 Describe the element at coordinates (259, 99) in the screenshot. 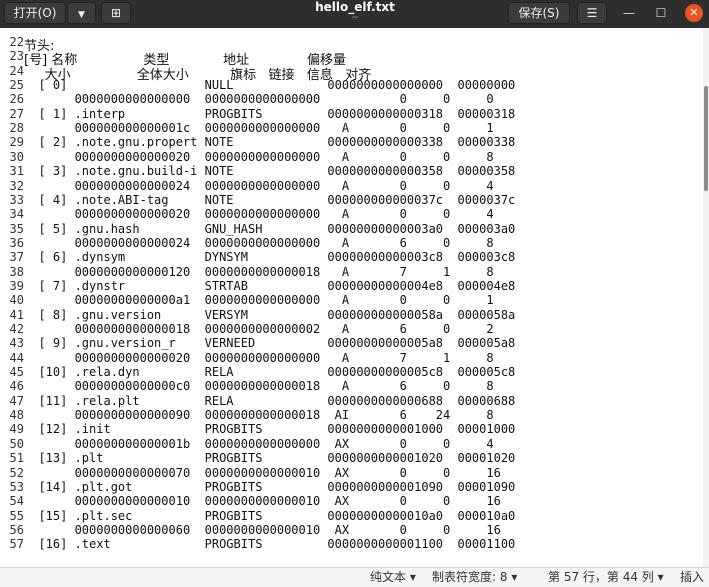

I see `line-text: 0000000000000000 0000000000000000 0 0 0` at that location.